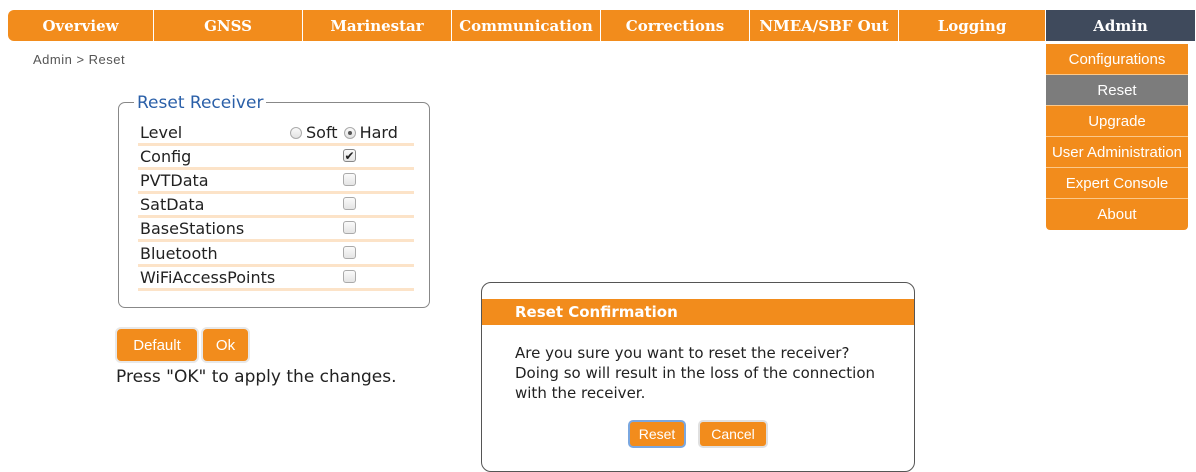  What do you see at coordinates (824, 25) in the screenshot?
I see `tab-nmea-sbf-out: NMEA/SBF Out` at bounding box center [824, 25].